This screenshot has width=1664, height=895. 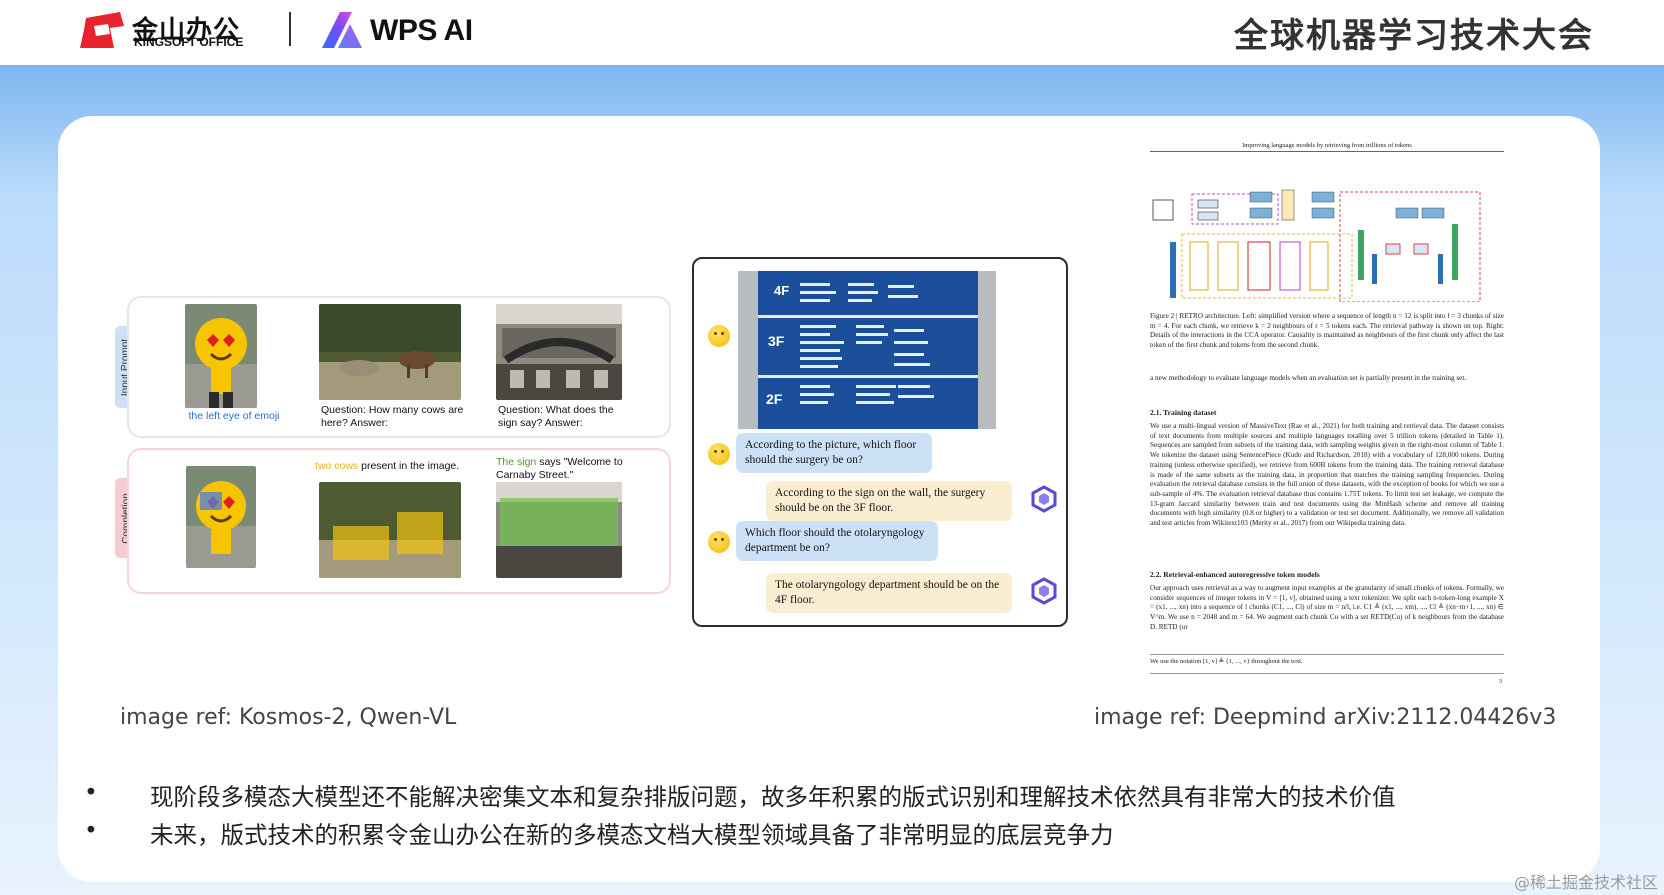 What do you see at coordinates (234, 416) in the screenshot?
I see `emoji-prompt-caption: the left eye of emoji` at bounding box center [234, 416].